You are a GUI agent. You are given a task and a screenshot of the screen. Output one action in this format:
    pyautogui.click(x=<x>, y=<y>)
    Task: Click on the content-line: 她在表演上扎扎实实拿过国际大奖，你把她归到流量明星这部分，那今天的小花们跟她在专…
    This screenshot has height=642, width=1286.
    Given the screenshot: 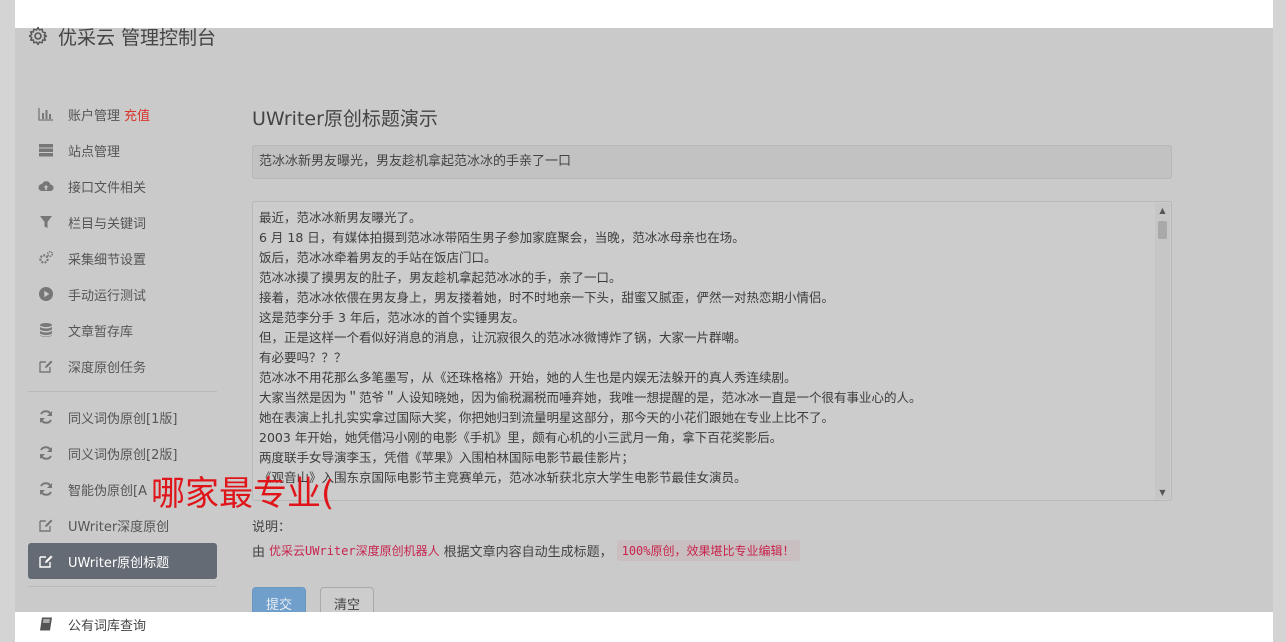 What is the action you would take?
    pyautogui.click(x=547, y=417)
    